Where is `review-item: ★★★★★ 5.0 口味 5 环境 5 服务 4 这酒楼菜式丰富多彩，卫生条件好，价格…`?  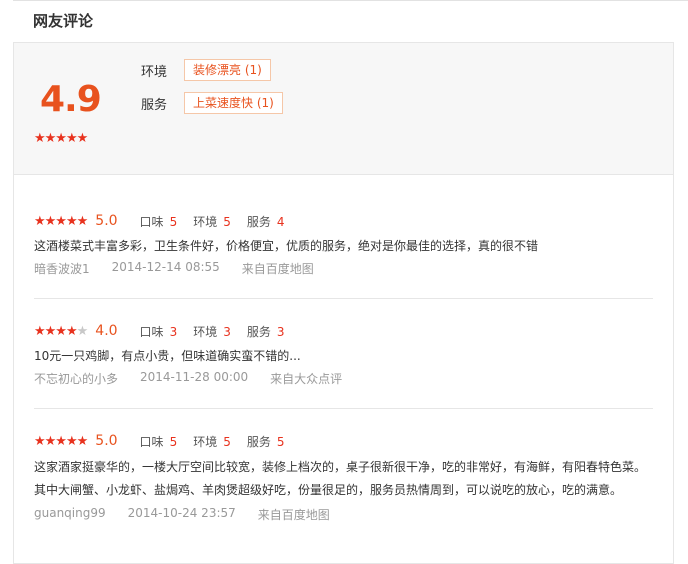
review-item: ★★★★★ 5.0 口味 5 环境 5 服务 4 这酒楼菜式丰富多彩，卫生条件好，价格… is located at coordinates (344, 244).